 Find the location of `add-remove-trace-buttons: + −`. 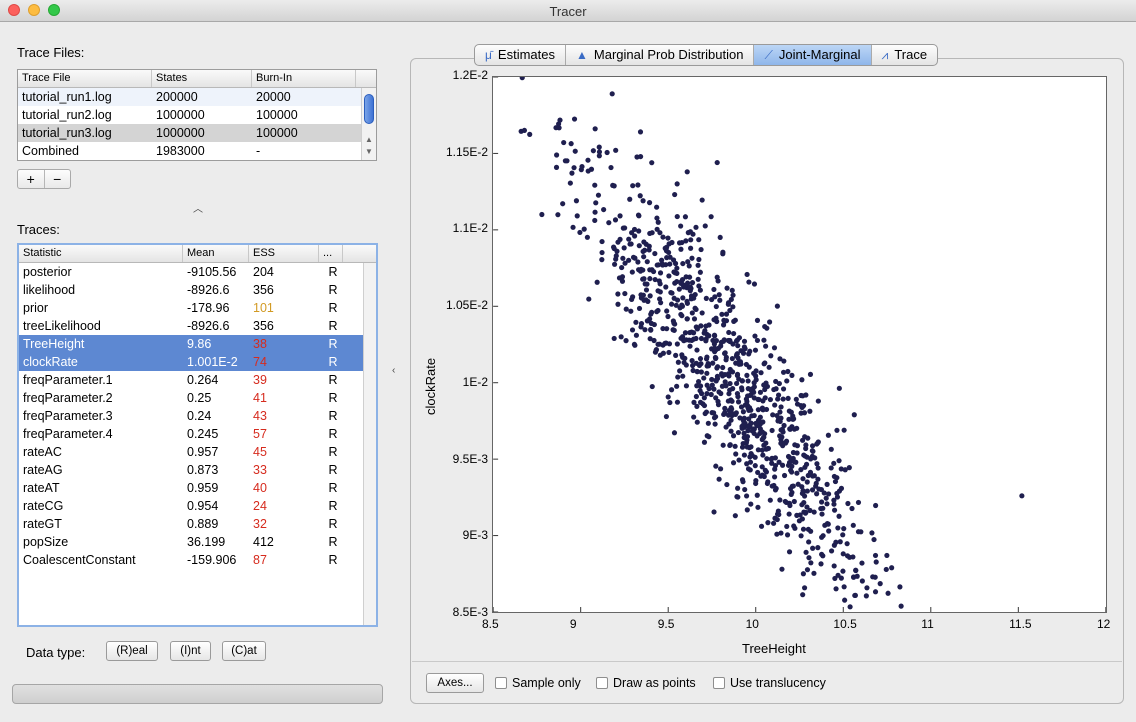

add-remove-trace-buttons: + − is located at coordinates (44, 179).